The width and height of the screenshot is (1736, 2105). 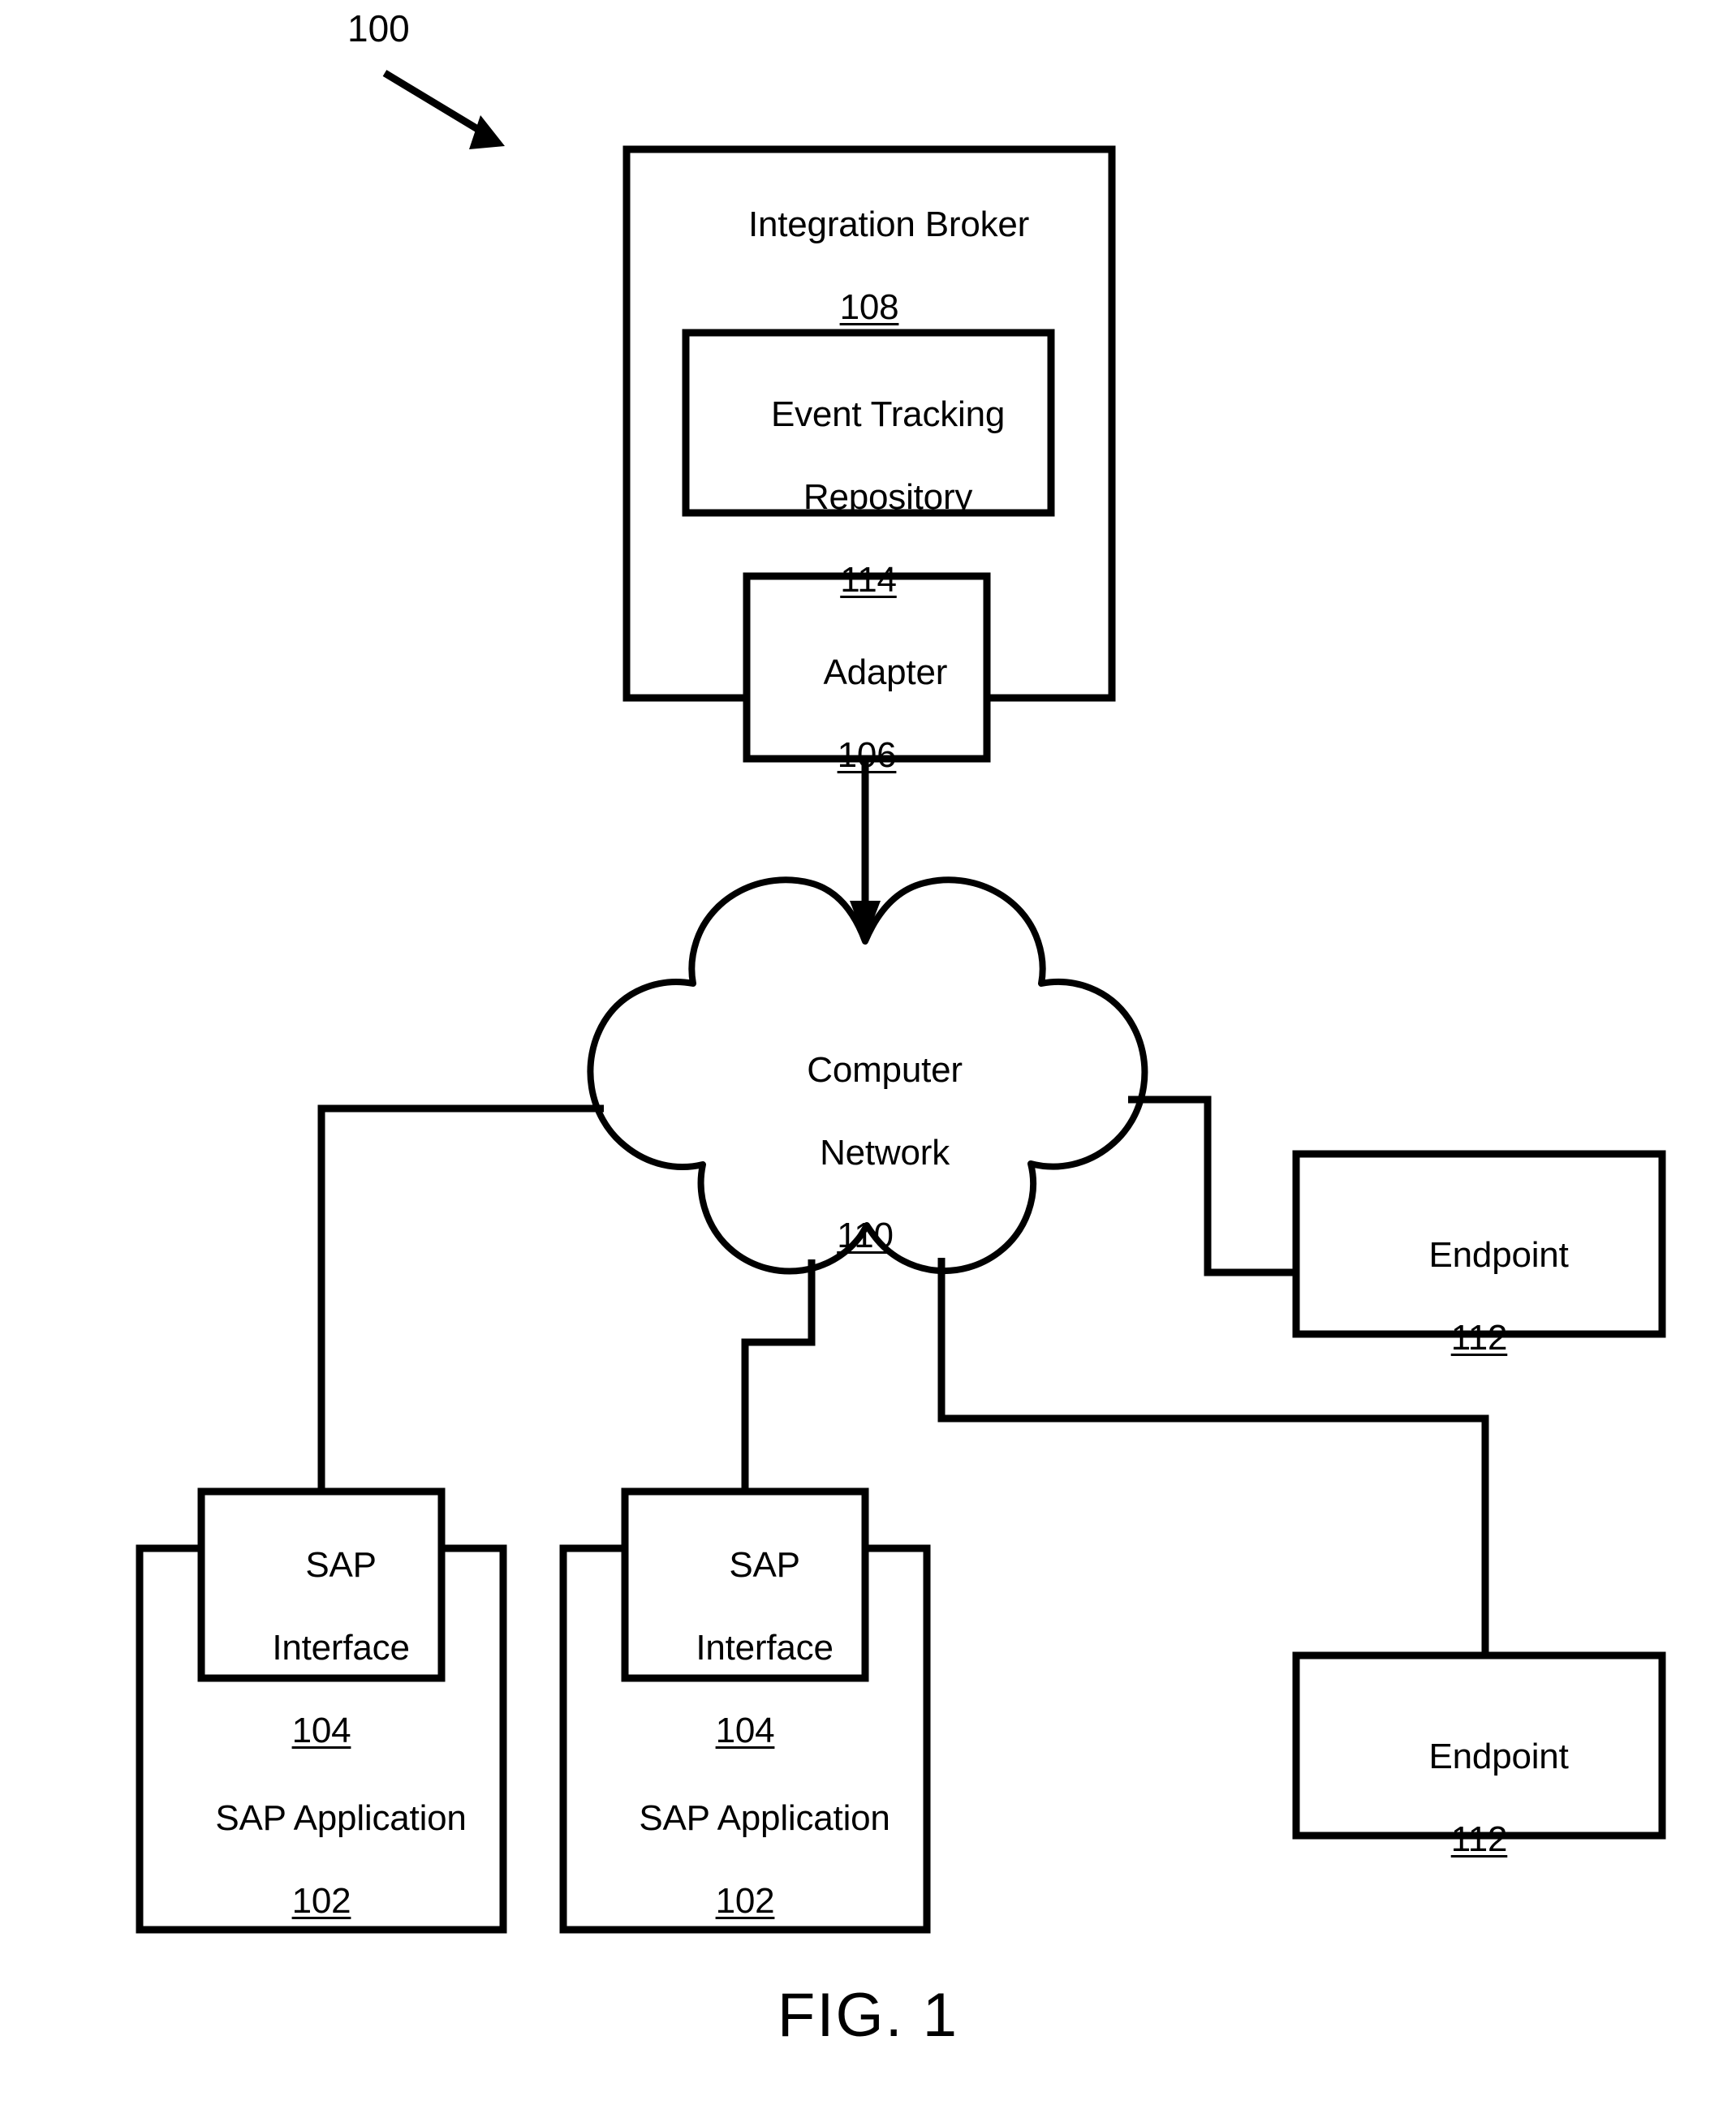 I want to click on computer-network-label: Computer Network 110, so click(x=865, y=1173).